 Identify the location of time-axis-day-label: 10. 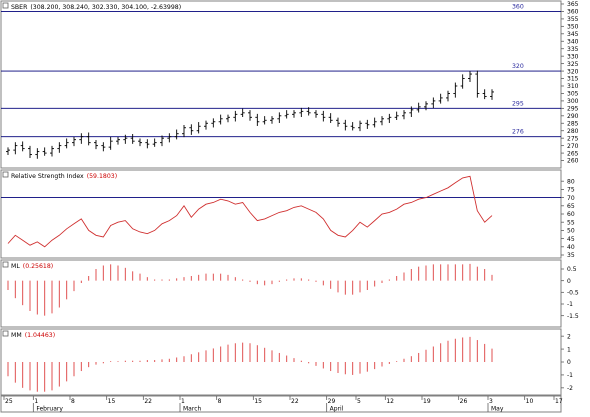
(530, 401).